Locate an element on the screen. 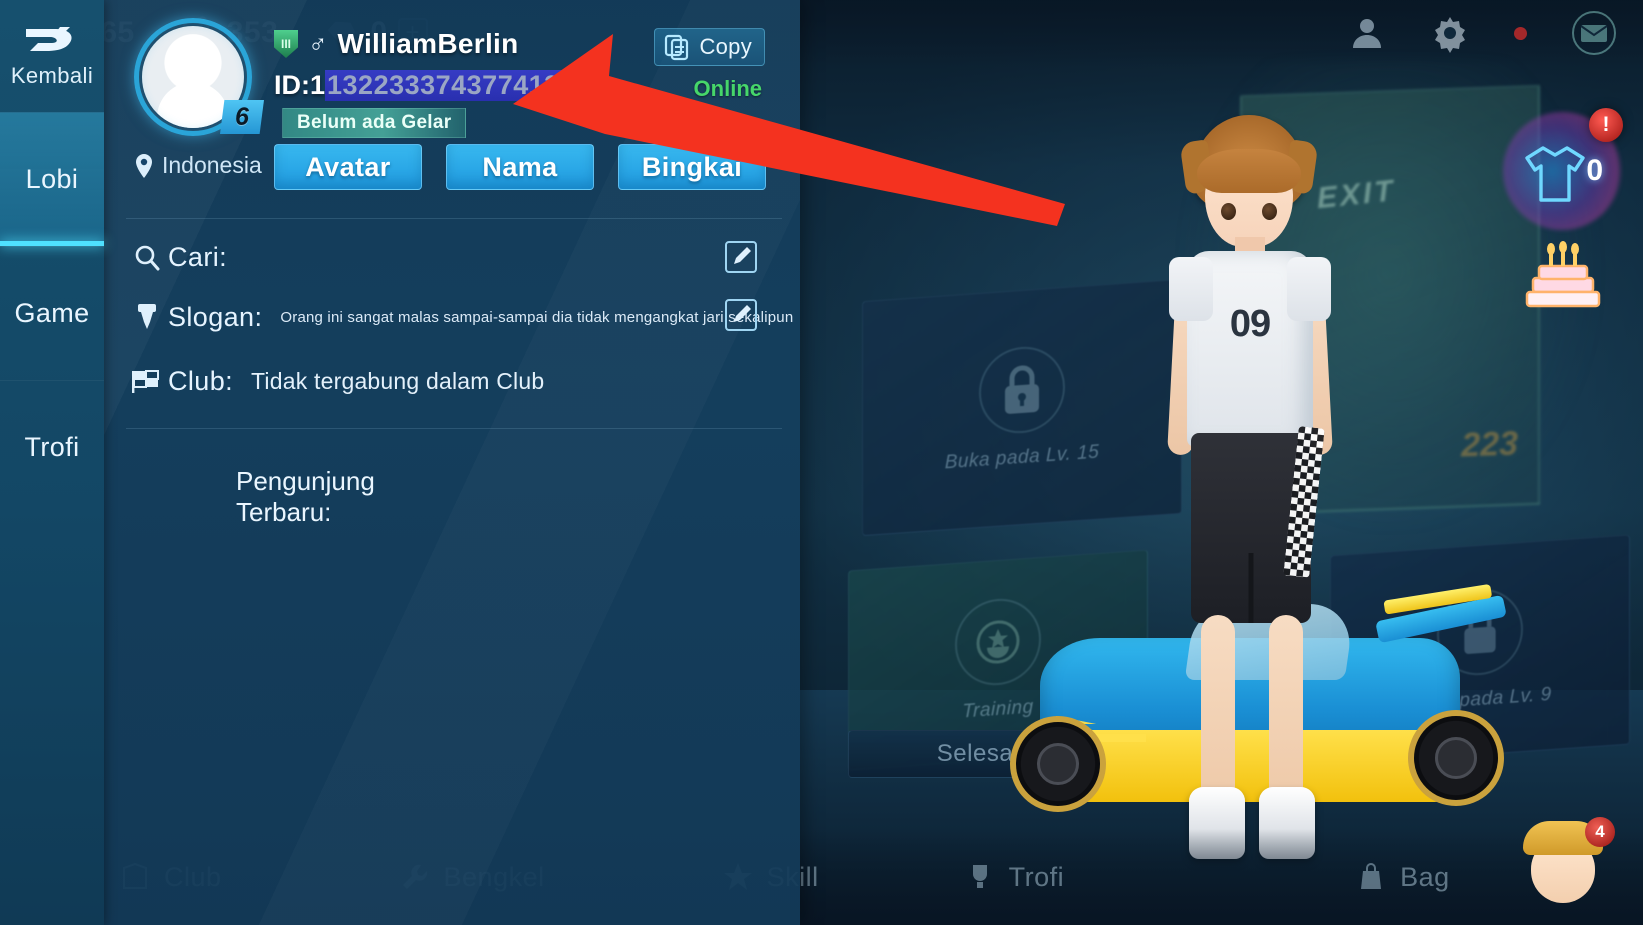 The image size is (1643, 925). sidebar-item-lobi: Lobi is located at coordinates (52, 179).